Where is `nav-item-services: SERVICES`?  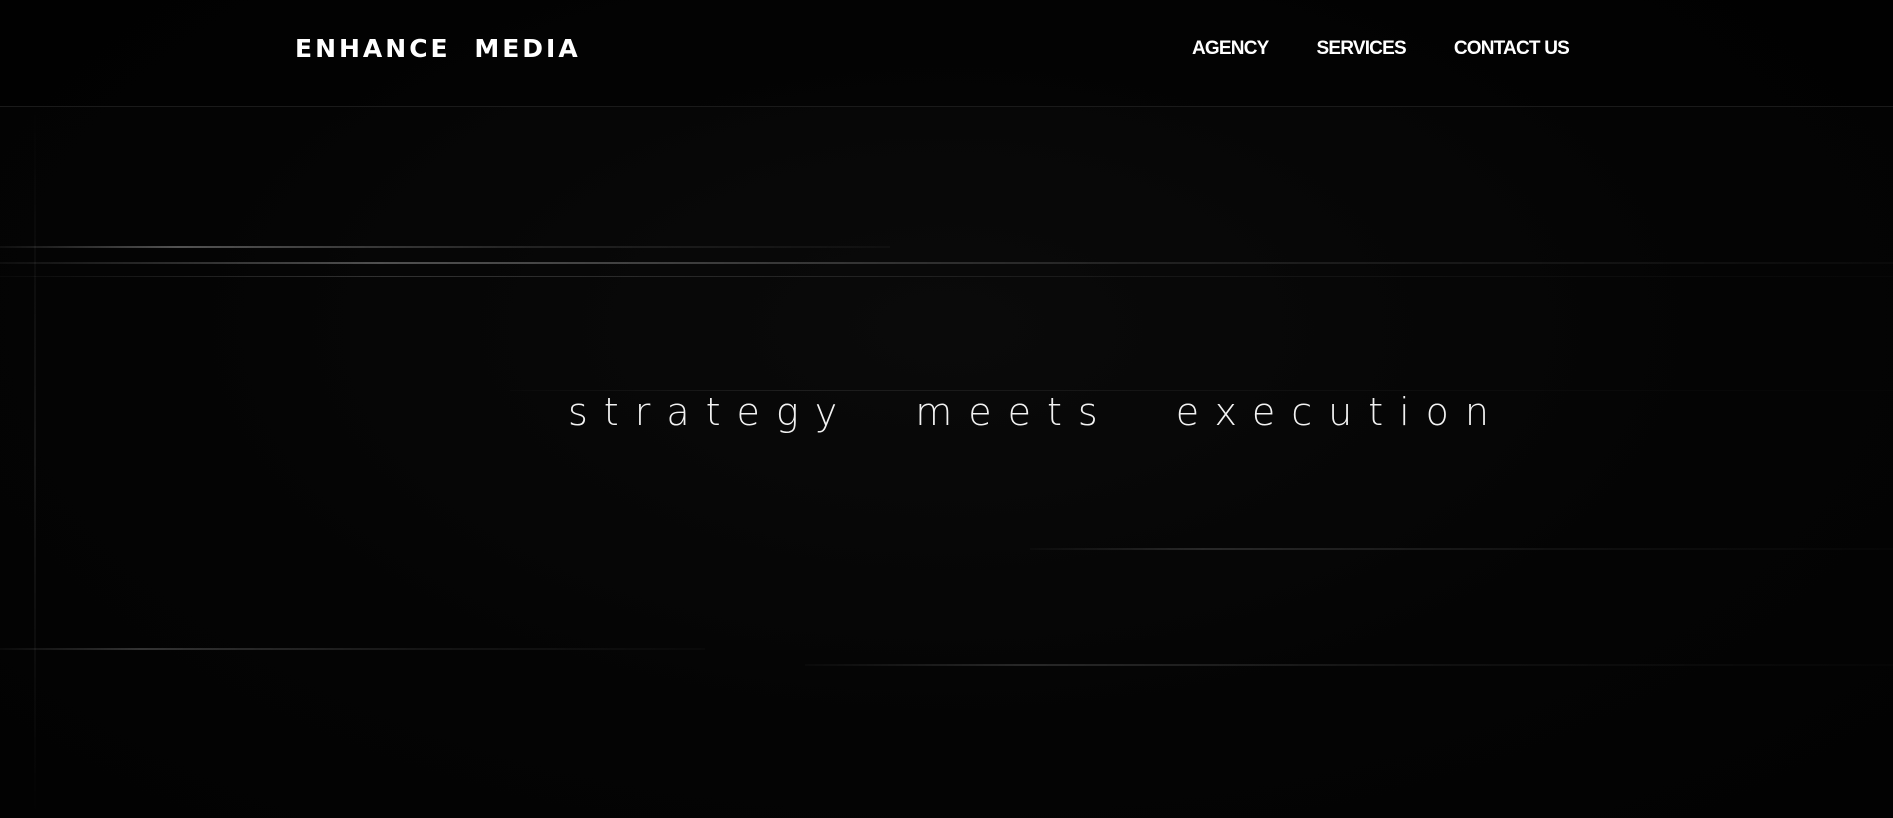
nav-item-services: SERVICES is located at coordinates (1362, 49).